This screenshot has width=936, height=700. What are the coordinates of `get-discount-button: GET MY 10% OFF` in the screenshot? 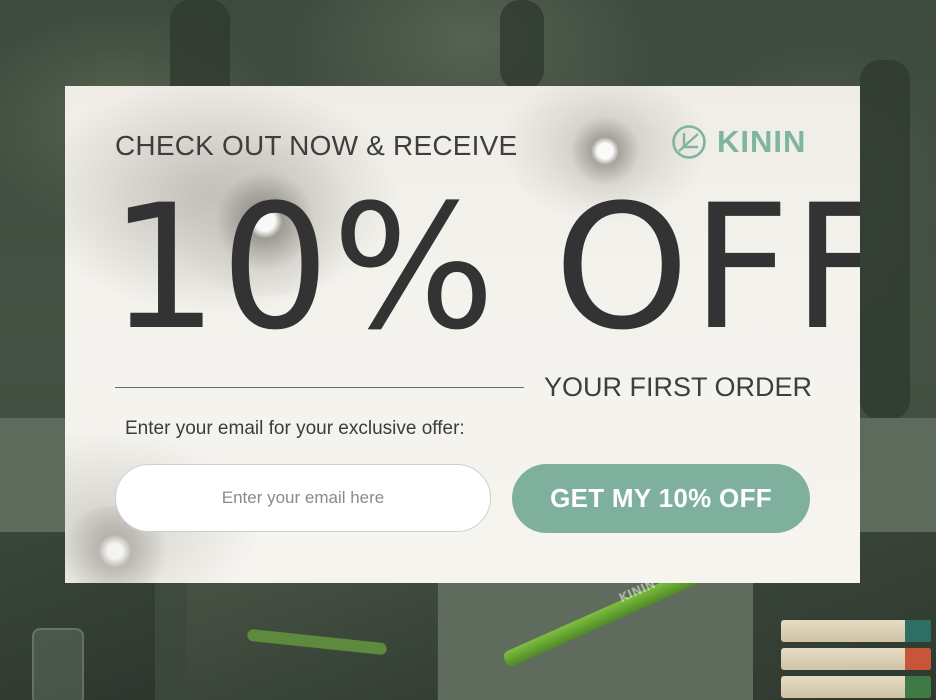 It's located at (661, 498).